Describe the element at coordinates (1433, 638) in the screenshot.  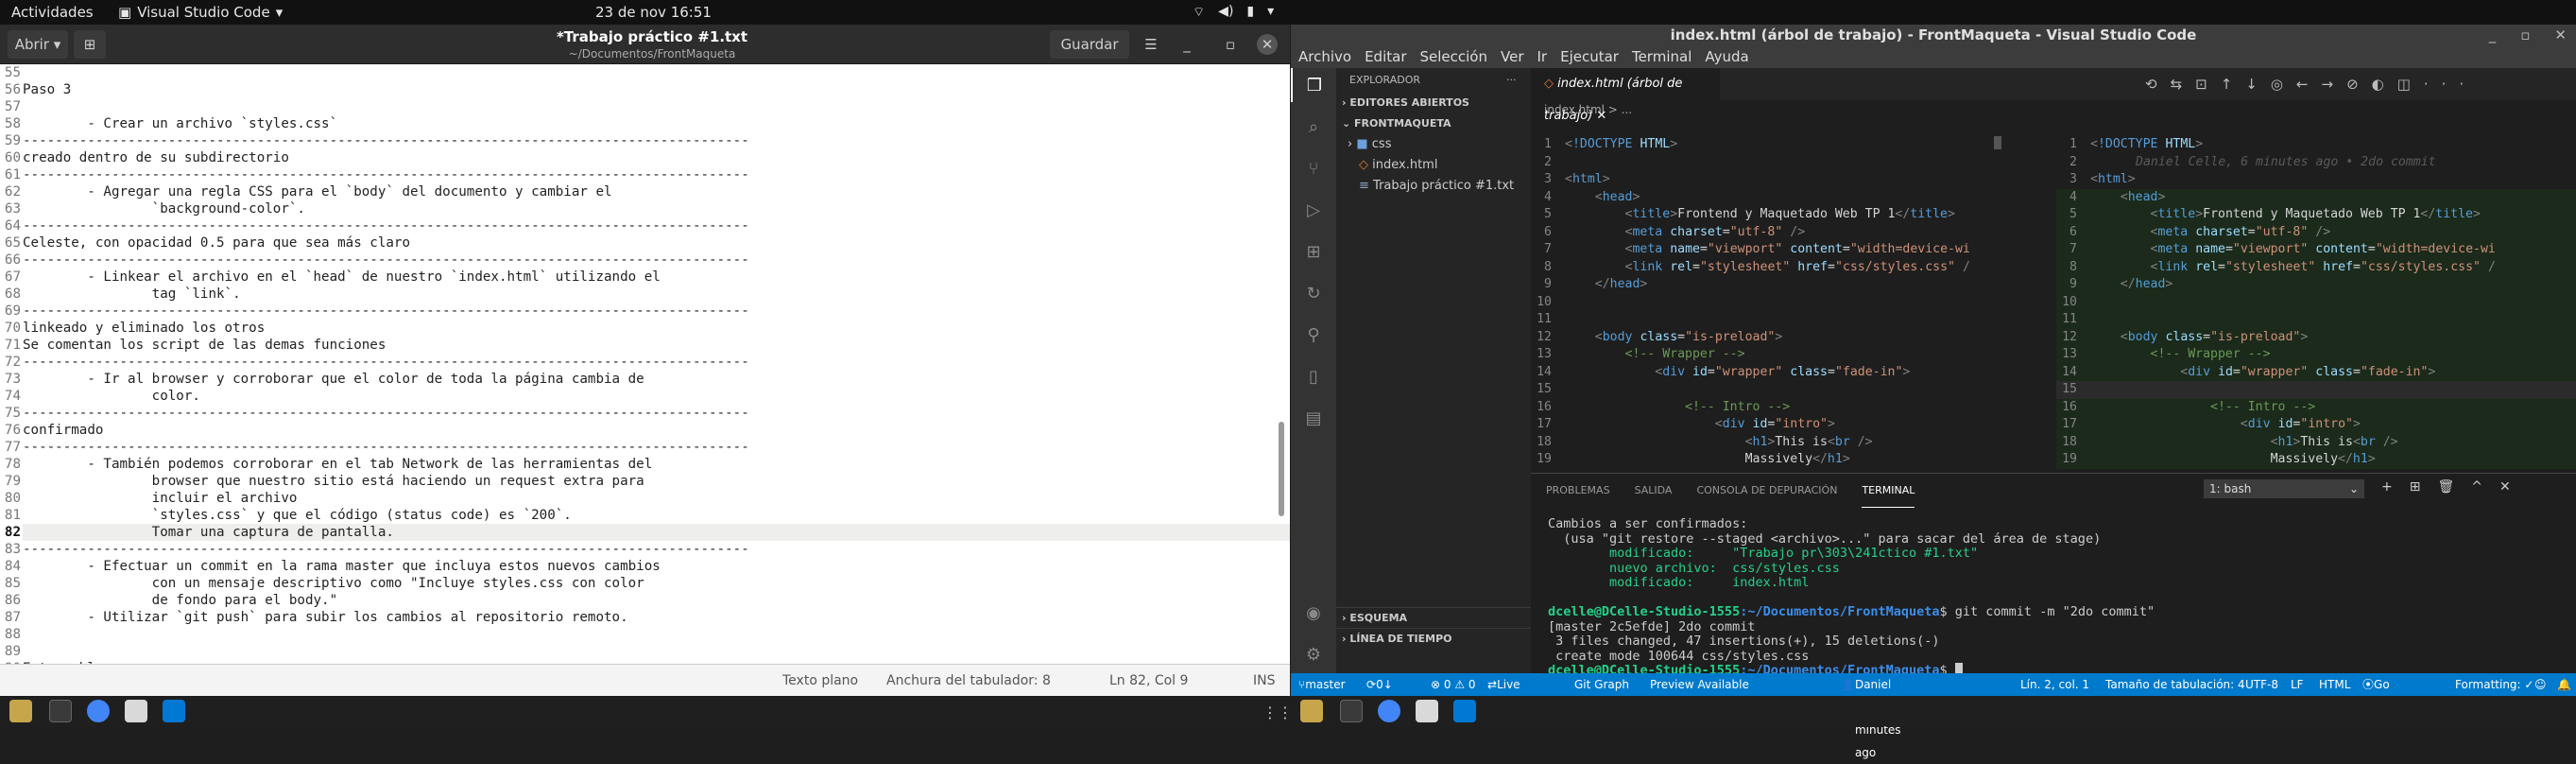
I see `timeline-section: › LÍNEA DE TIEMPO` at that location.